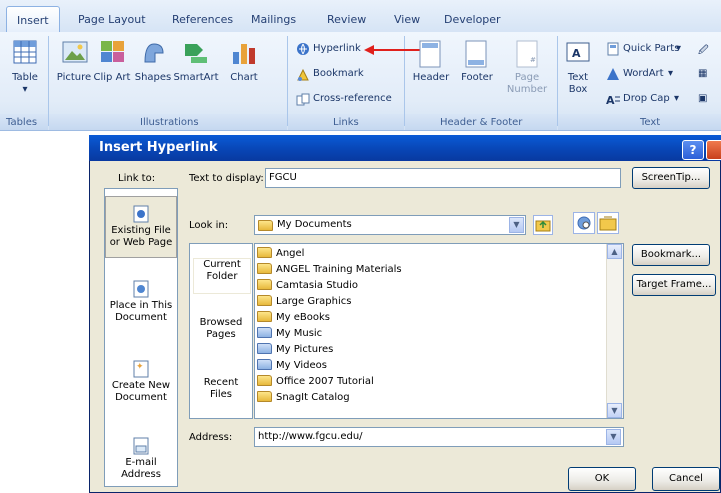  What do you see at coordinates (431, 77) in the screenshot?
I see `header-label: Header` at bounding box center [431, 77].